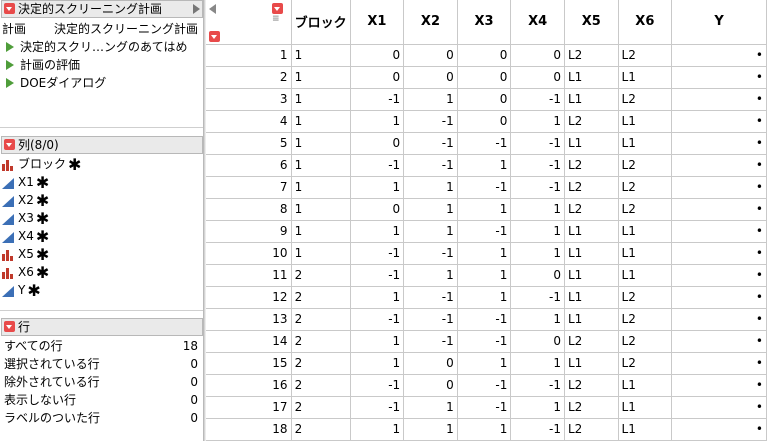  I want to click on column-item: X4 ✱, so click(25, 236).